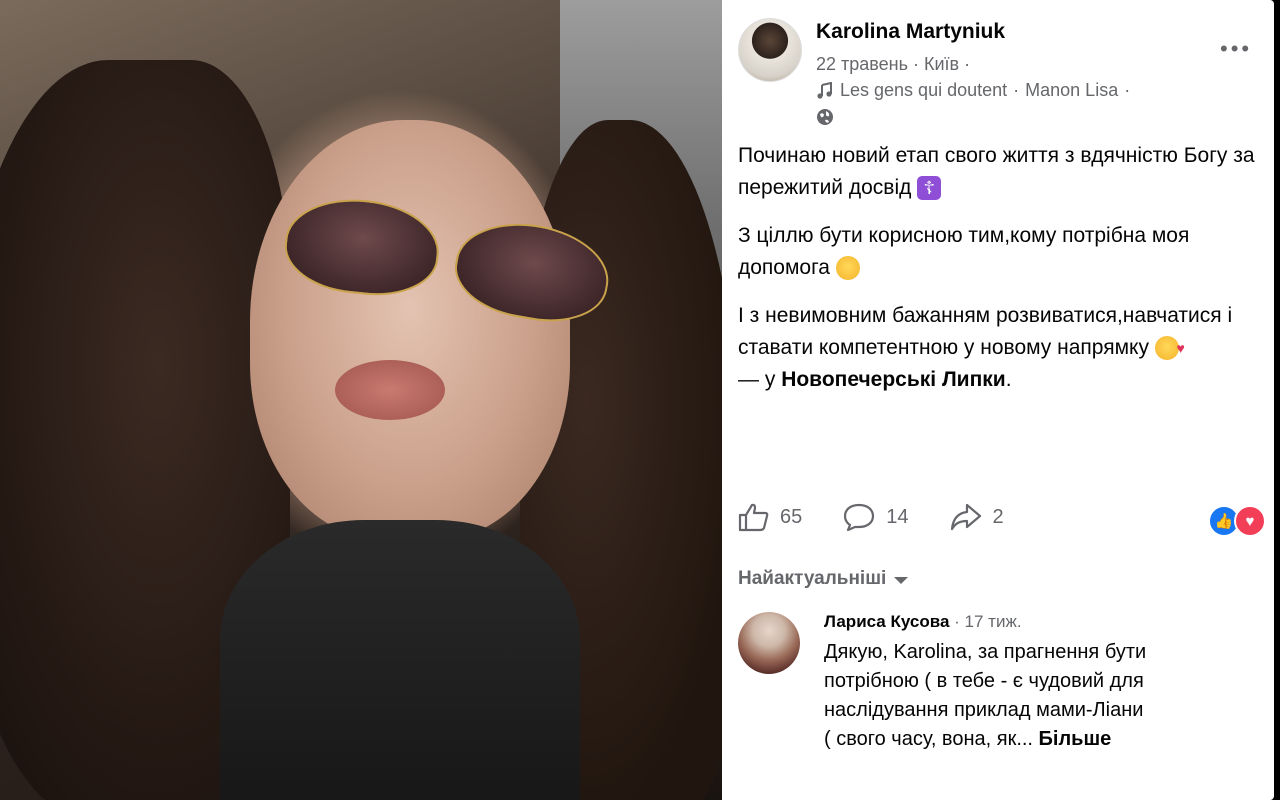 Image resolution: width=1280 pixels, height=800 pixels. What do you see at coordinates (753, 517) in the screenshot?
I see `like-icon` at bounding box center [753, 517].